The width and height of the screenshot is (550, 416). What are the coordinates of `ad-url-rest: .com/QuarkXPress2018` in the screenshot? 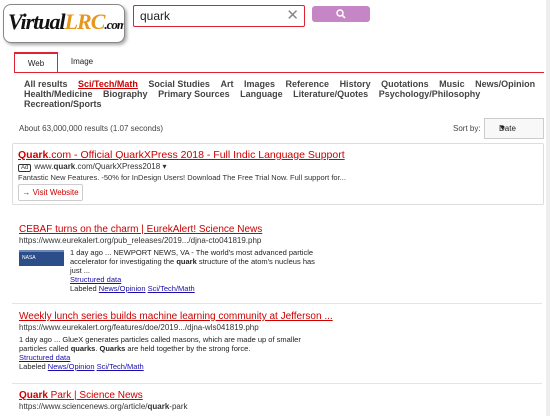 It's located at (118, 166).